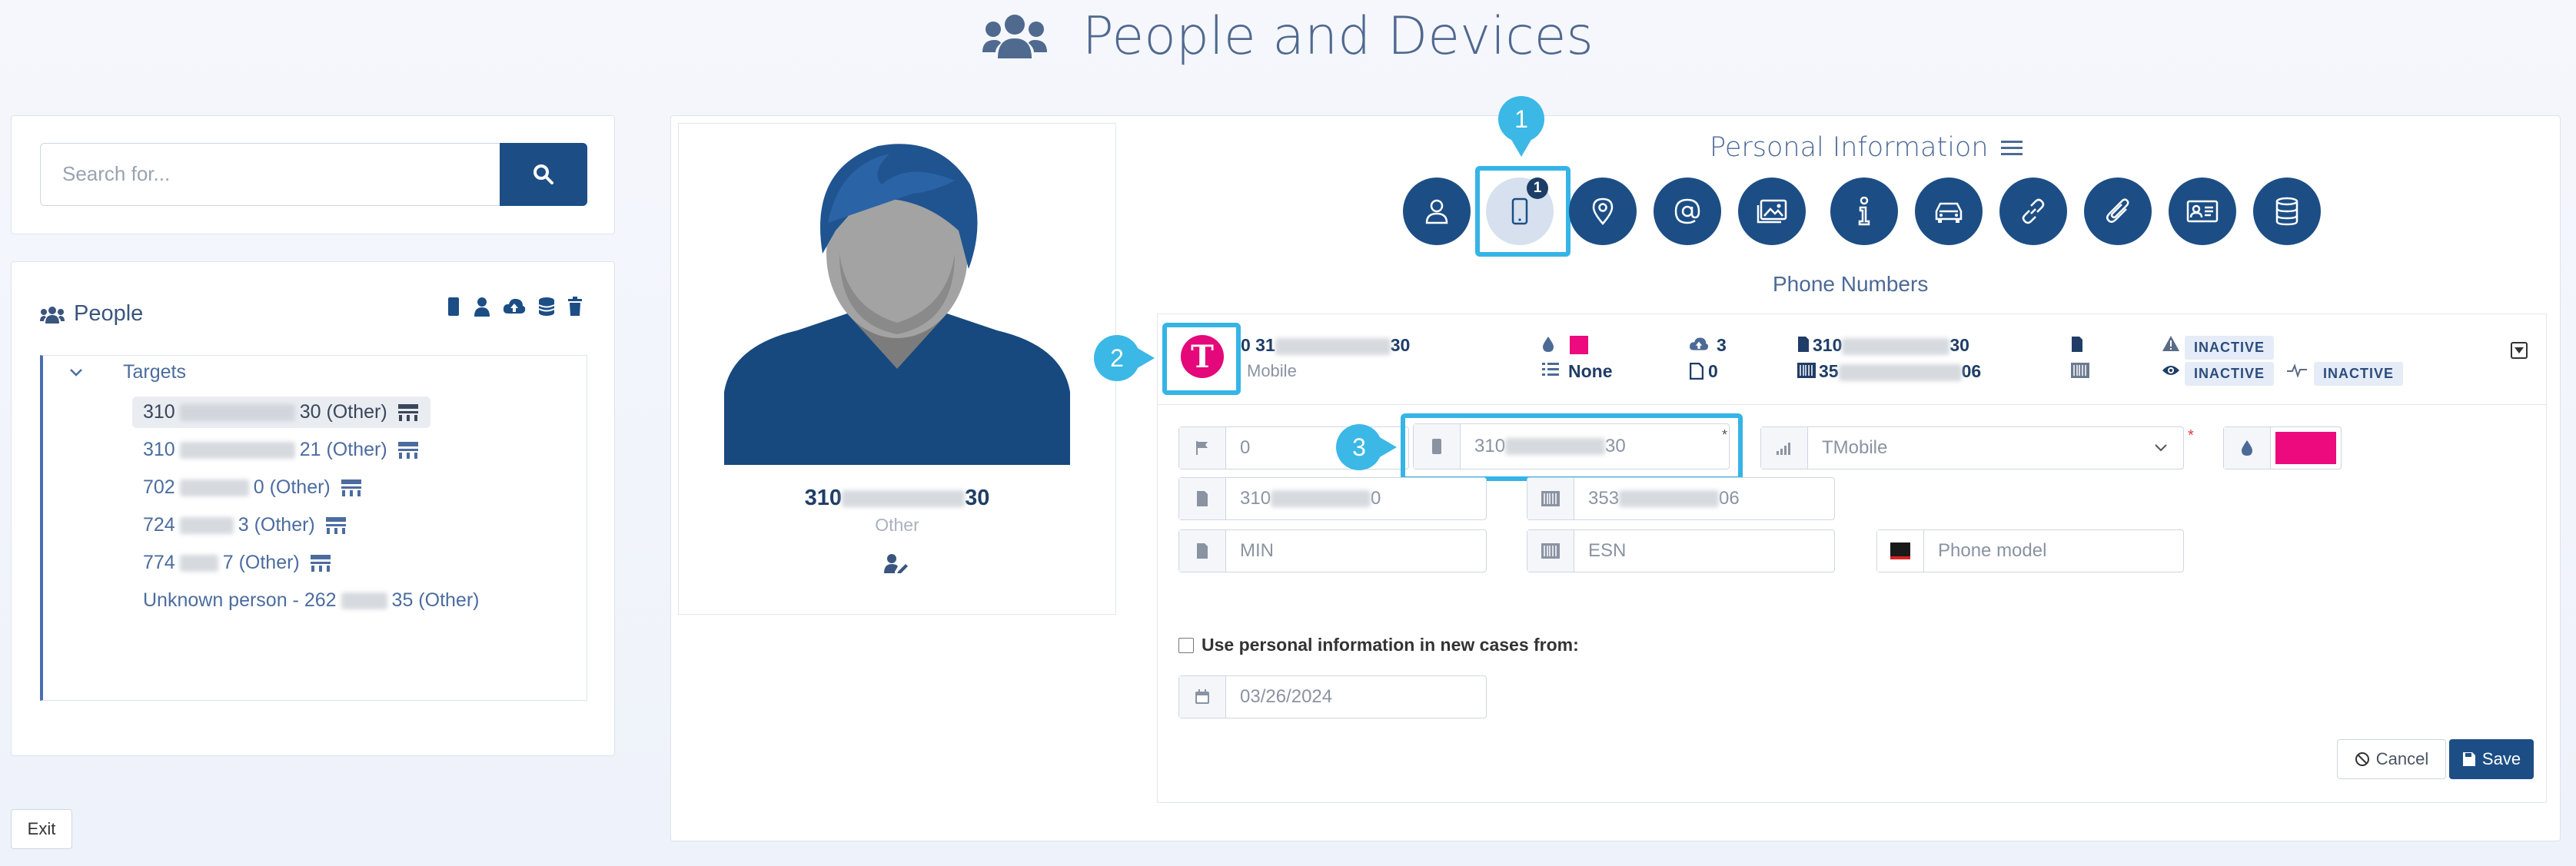 The width and height of the screenshot is (2576, 866). I want to click on callout-3: 3, so click(1359, 447).